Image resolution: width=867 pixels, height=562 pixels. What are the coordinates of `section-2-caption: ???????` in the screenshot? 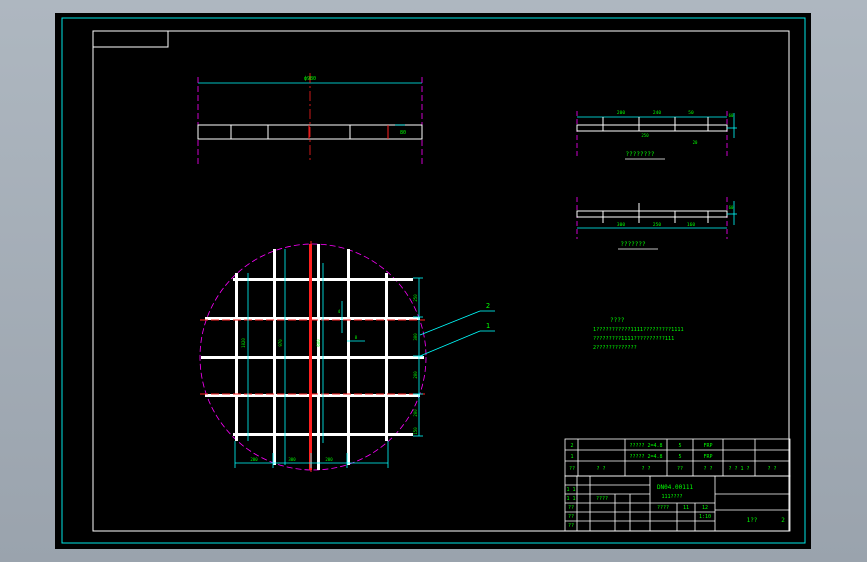 It's located at (633, 244).